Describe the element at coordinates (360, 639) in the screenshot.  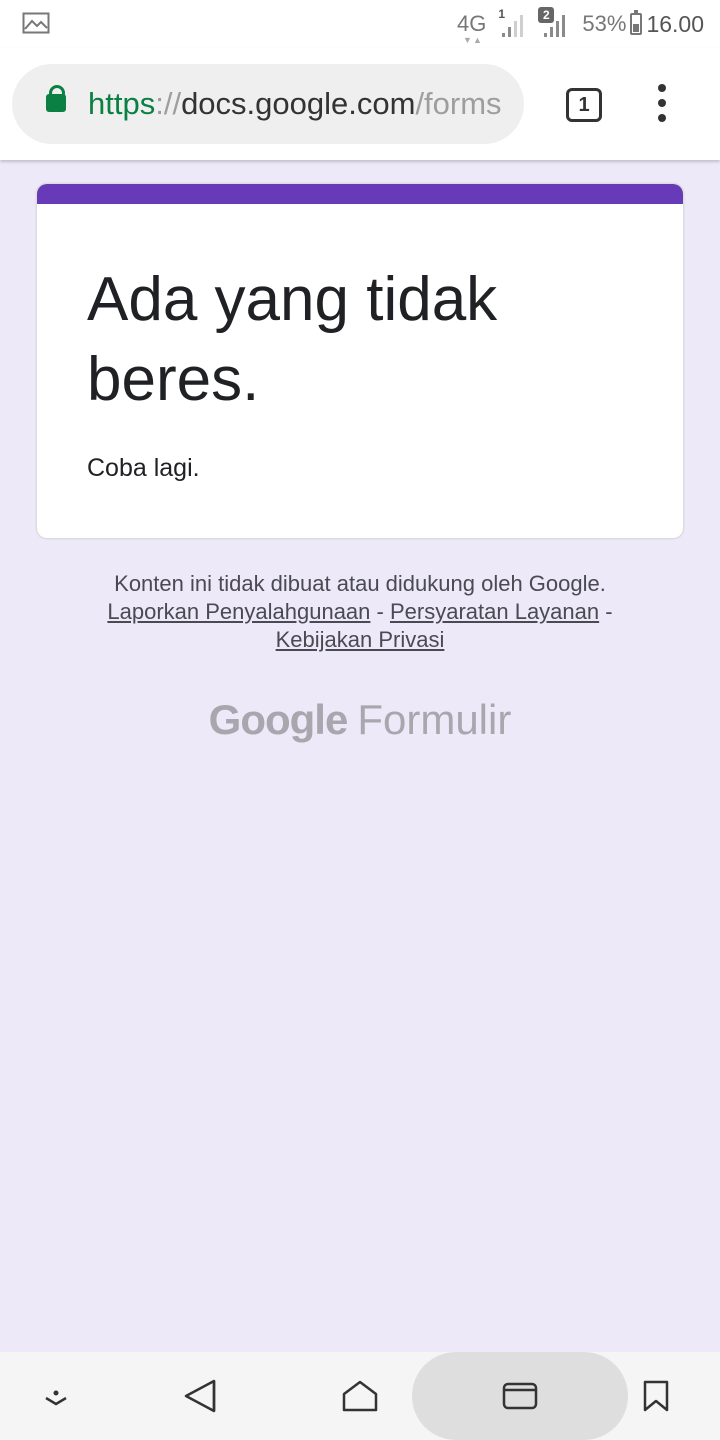
I see `privacy-policy-link: Kebijakan Privasi` at that location.